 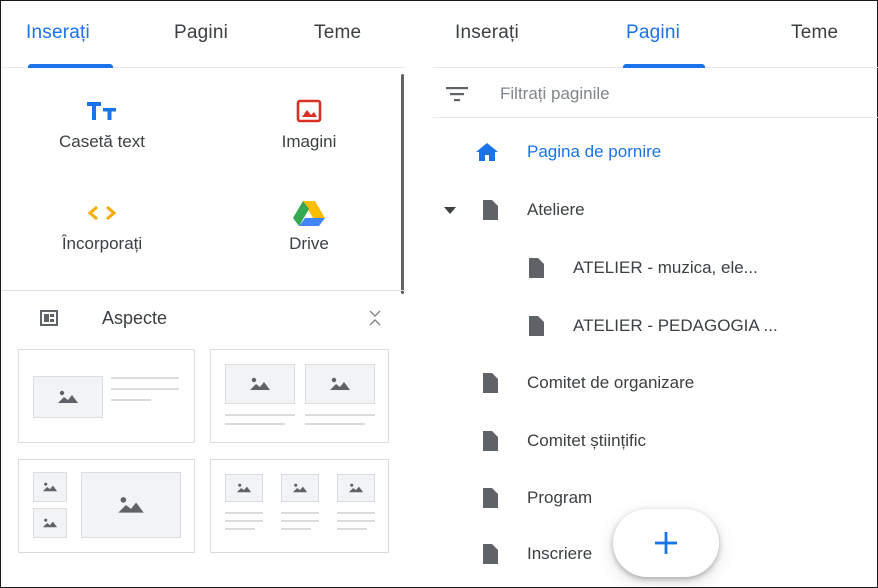 What do you see at coordinates (594, 151) in the screenshot?
I see `page-label: Pagina de pornire` at bounding box center [594, 151].